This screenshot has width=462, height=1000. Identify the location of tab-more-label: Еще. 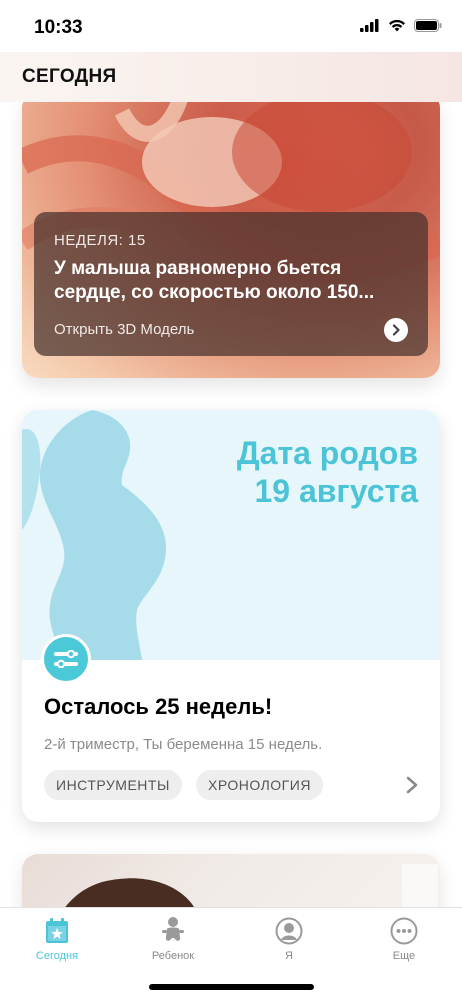
(404, 956).